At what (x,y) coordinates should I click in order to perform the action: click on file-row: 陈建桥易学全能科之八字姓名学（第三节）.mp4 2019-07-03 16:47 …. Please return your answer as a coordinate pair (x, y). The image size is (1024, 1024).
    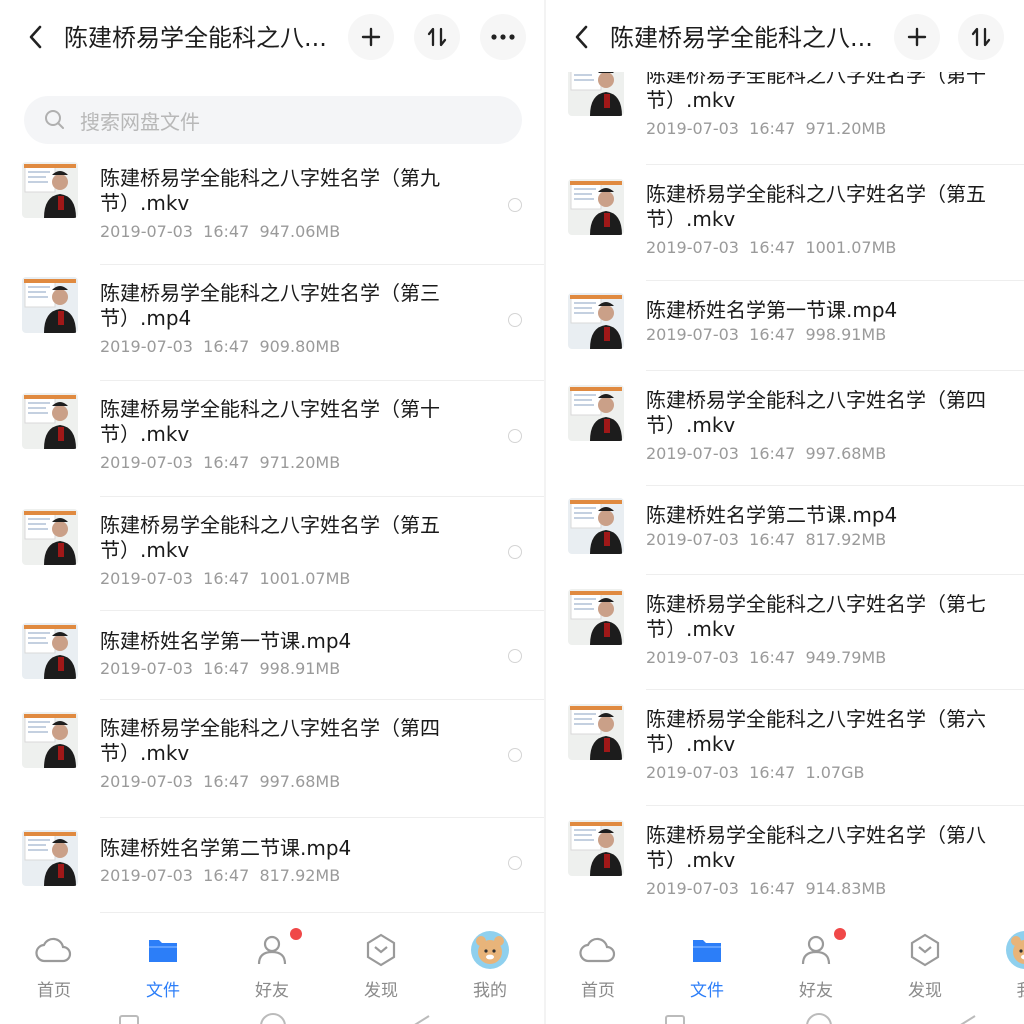
    Looking at the image, I should click on (272, 323).